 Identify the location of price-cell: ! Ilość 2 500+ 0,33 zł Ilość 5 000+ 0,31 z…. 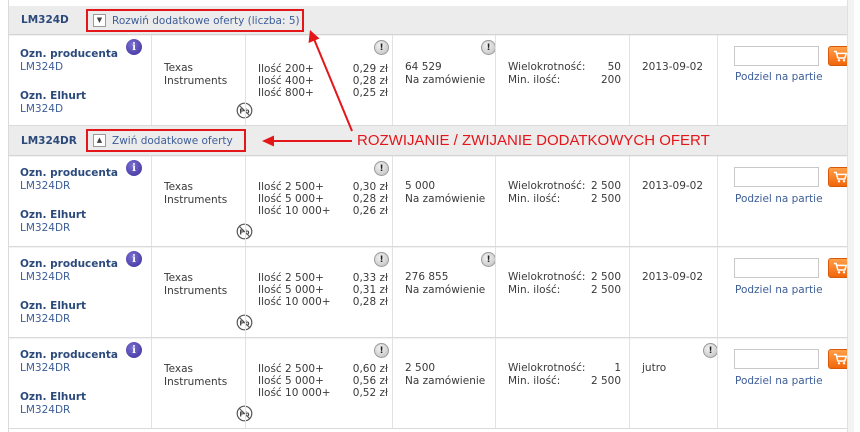
(318, 292).